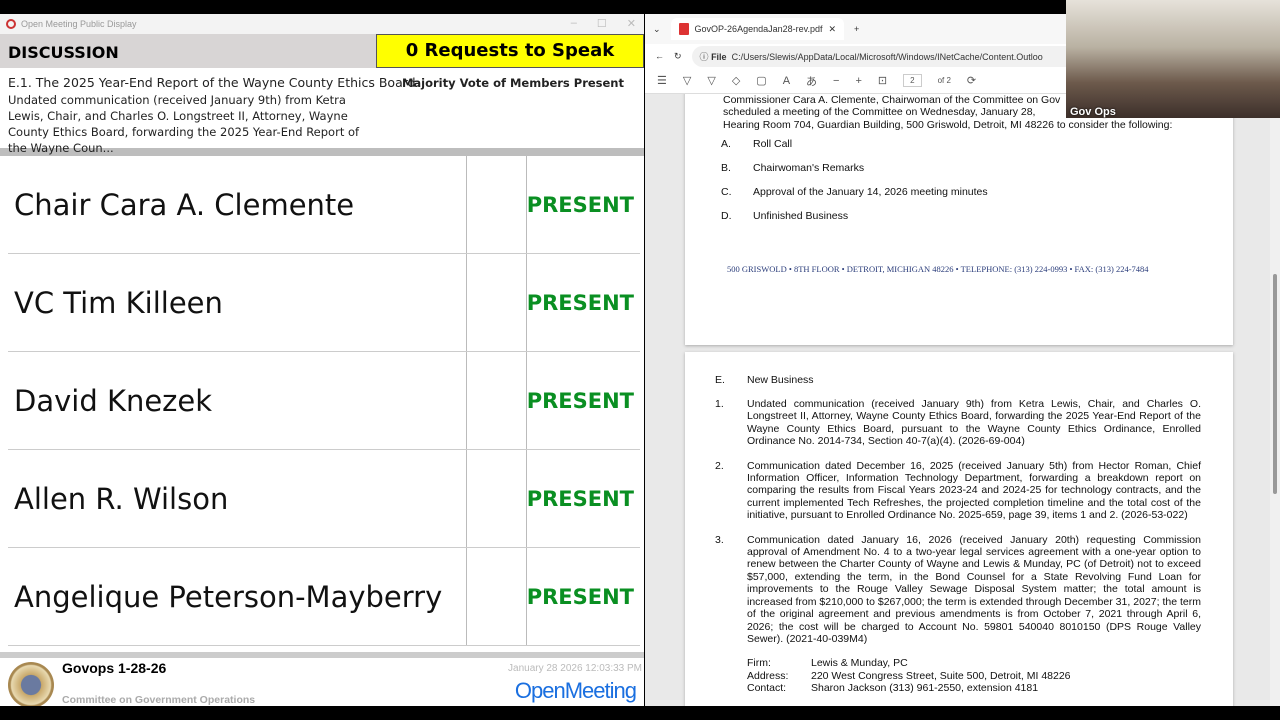 The width and height of the screenshot is (1280, 720). I want to click on text-icon: ▢, so click(761, 80).